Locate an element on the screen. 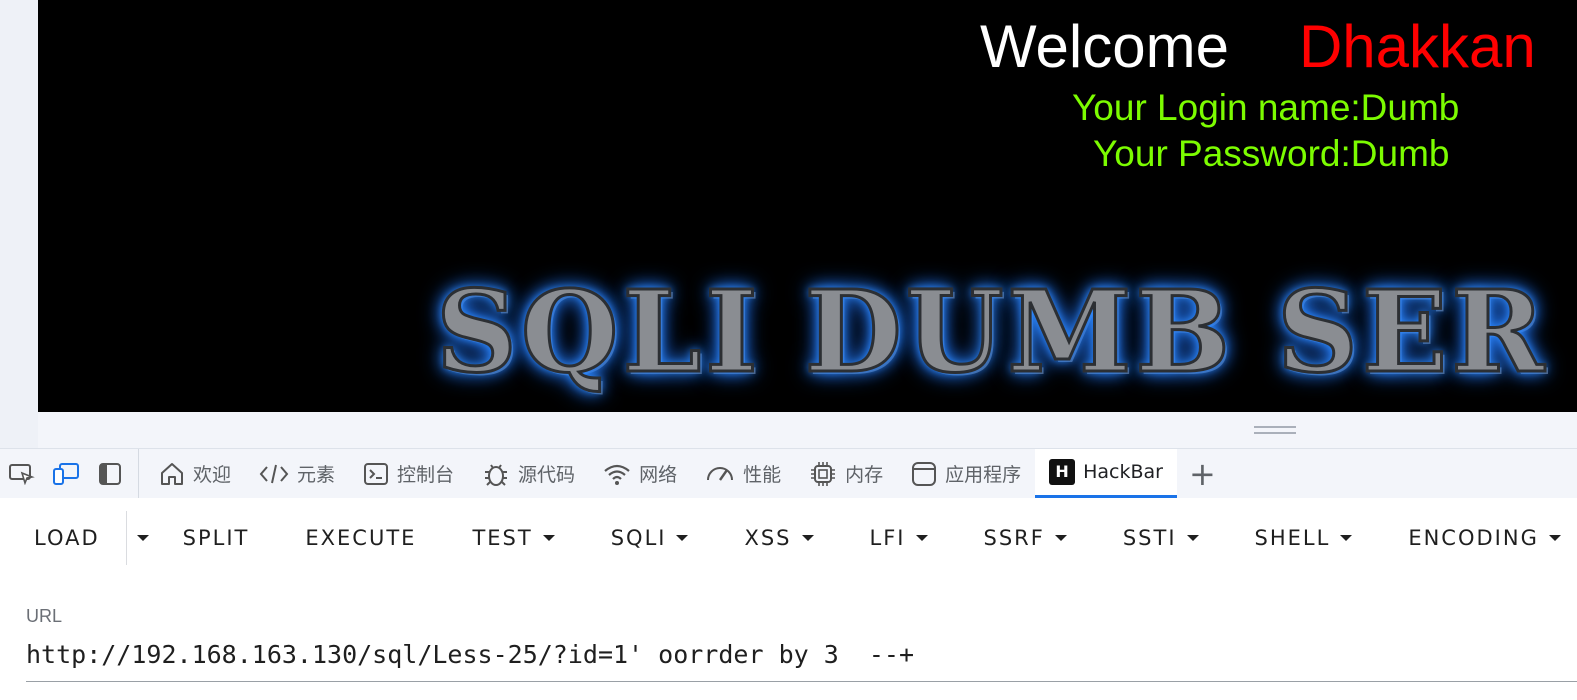 The height and width of the screenshot is (700, 1577). xss-label: XSS is located at coordinates (768, 538).